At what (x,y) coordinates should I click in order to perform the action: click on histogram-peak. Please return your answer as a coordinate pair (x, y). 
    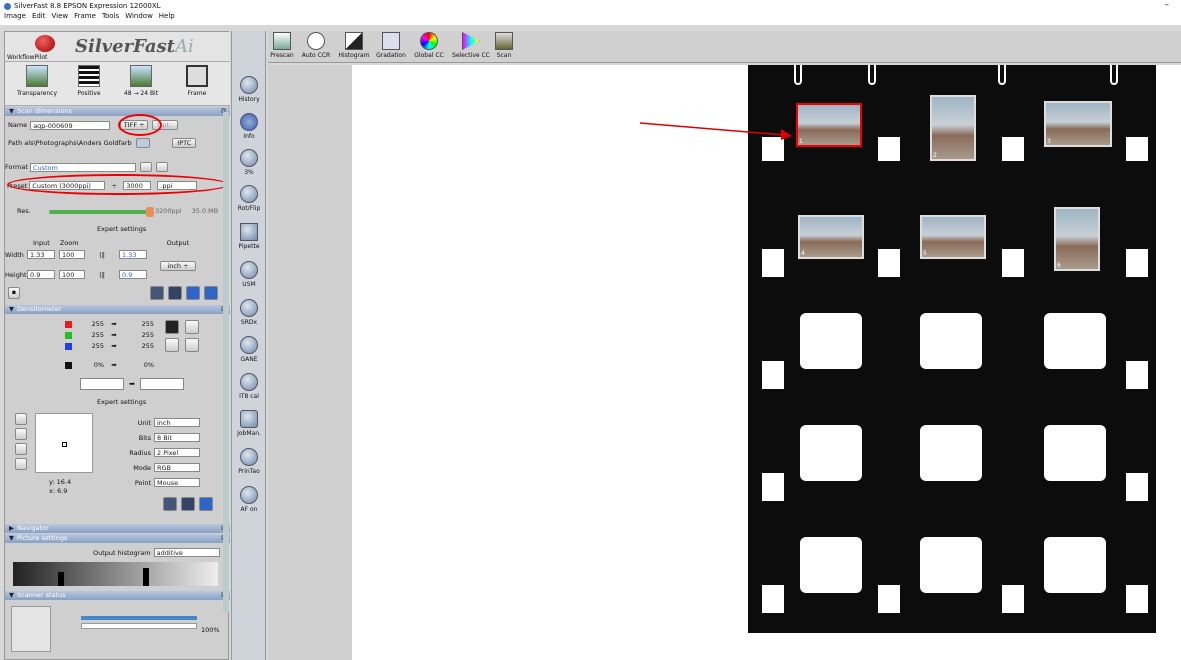
    Looking at the image, I should click on (146, 577).